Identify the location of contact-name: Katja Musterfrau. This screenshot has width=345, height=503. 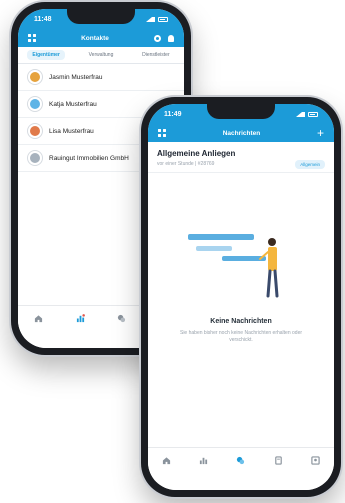
(73, 104).